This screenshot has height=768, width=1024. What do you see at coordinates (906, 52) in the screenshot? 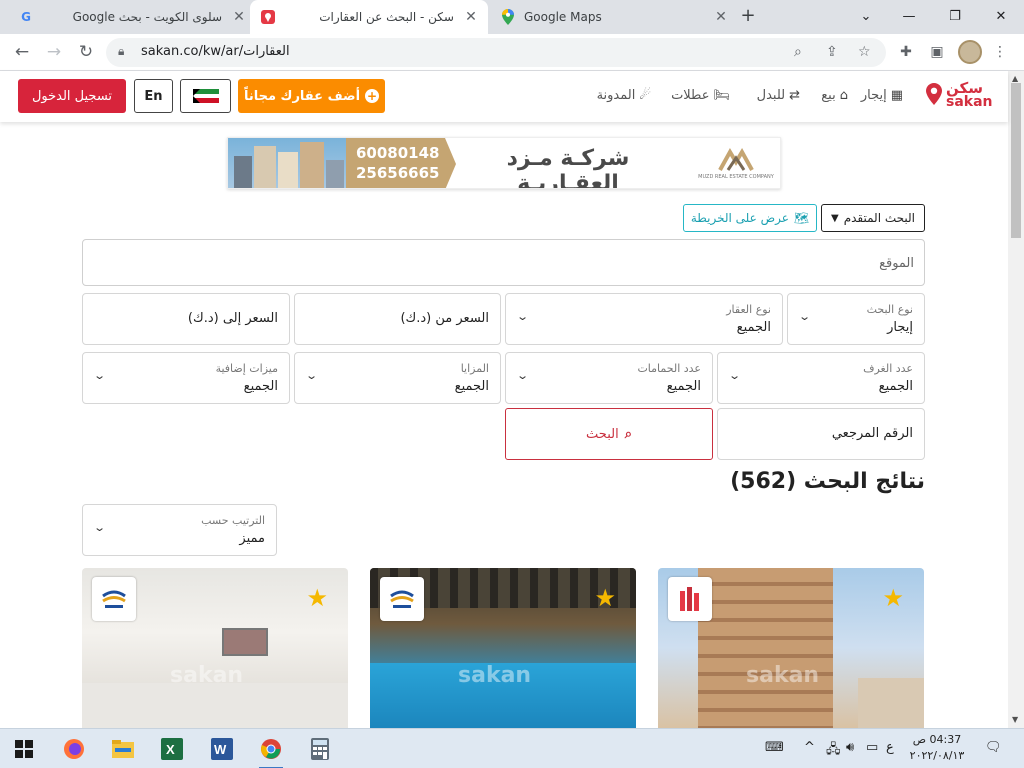
I see `extensions-icon: ✚` at bounding box center [906, 52].